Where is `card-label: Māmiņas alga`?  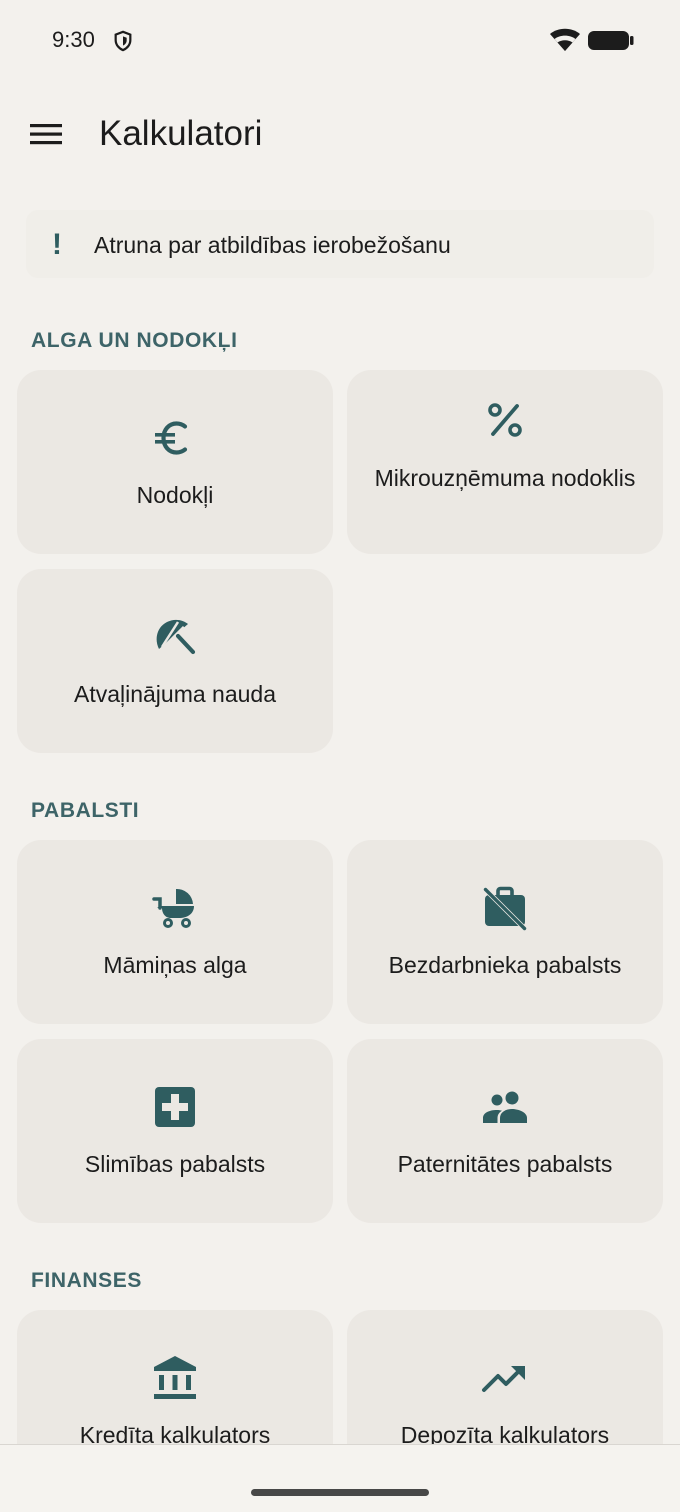 card-label: Māmiņas alga is located at coordinates (175, 965).